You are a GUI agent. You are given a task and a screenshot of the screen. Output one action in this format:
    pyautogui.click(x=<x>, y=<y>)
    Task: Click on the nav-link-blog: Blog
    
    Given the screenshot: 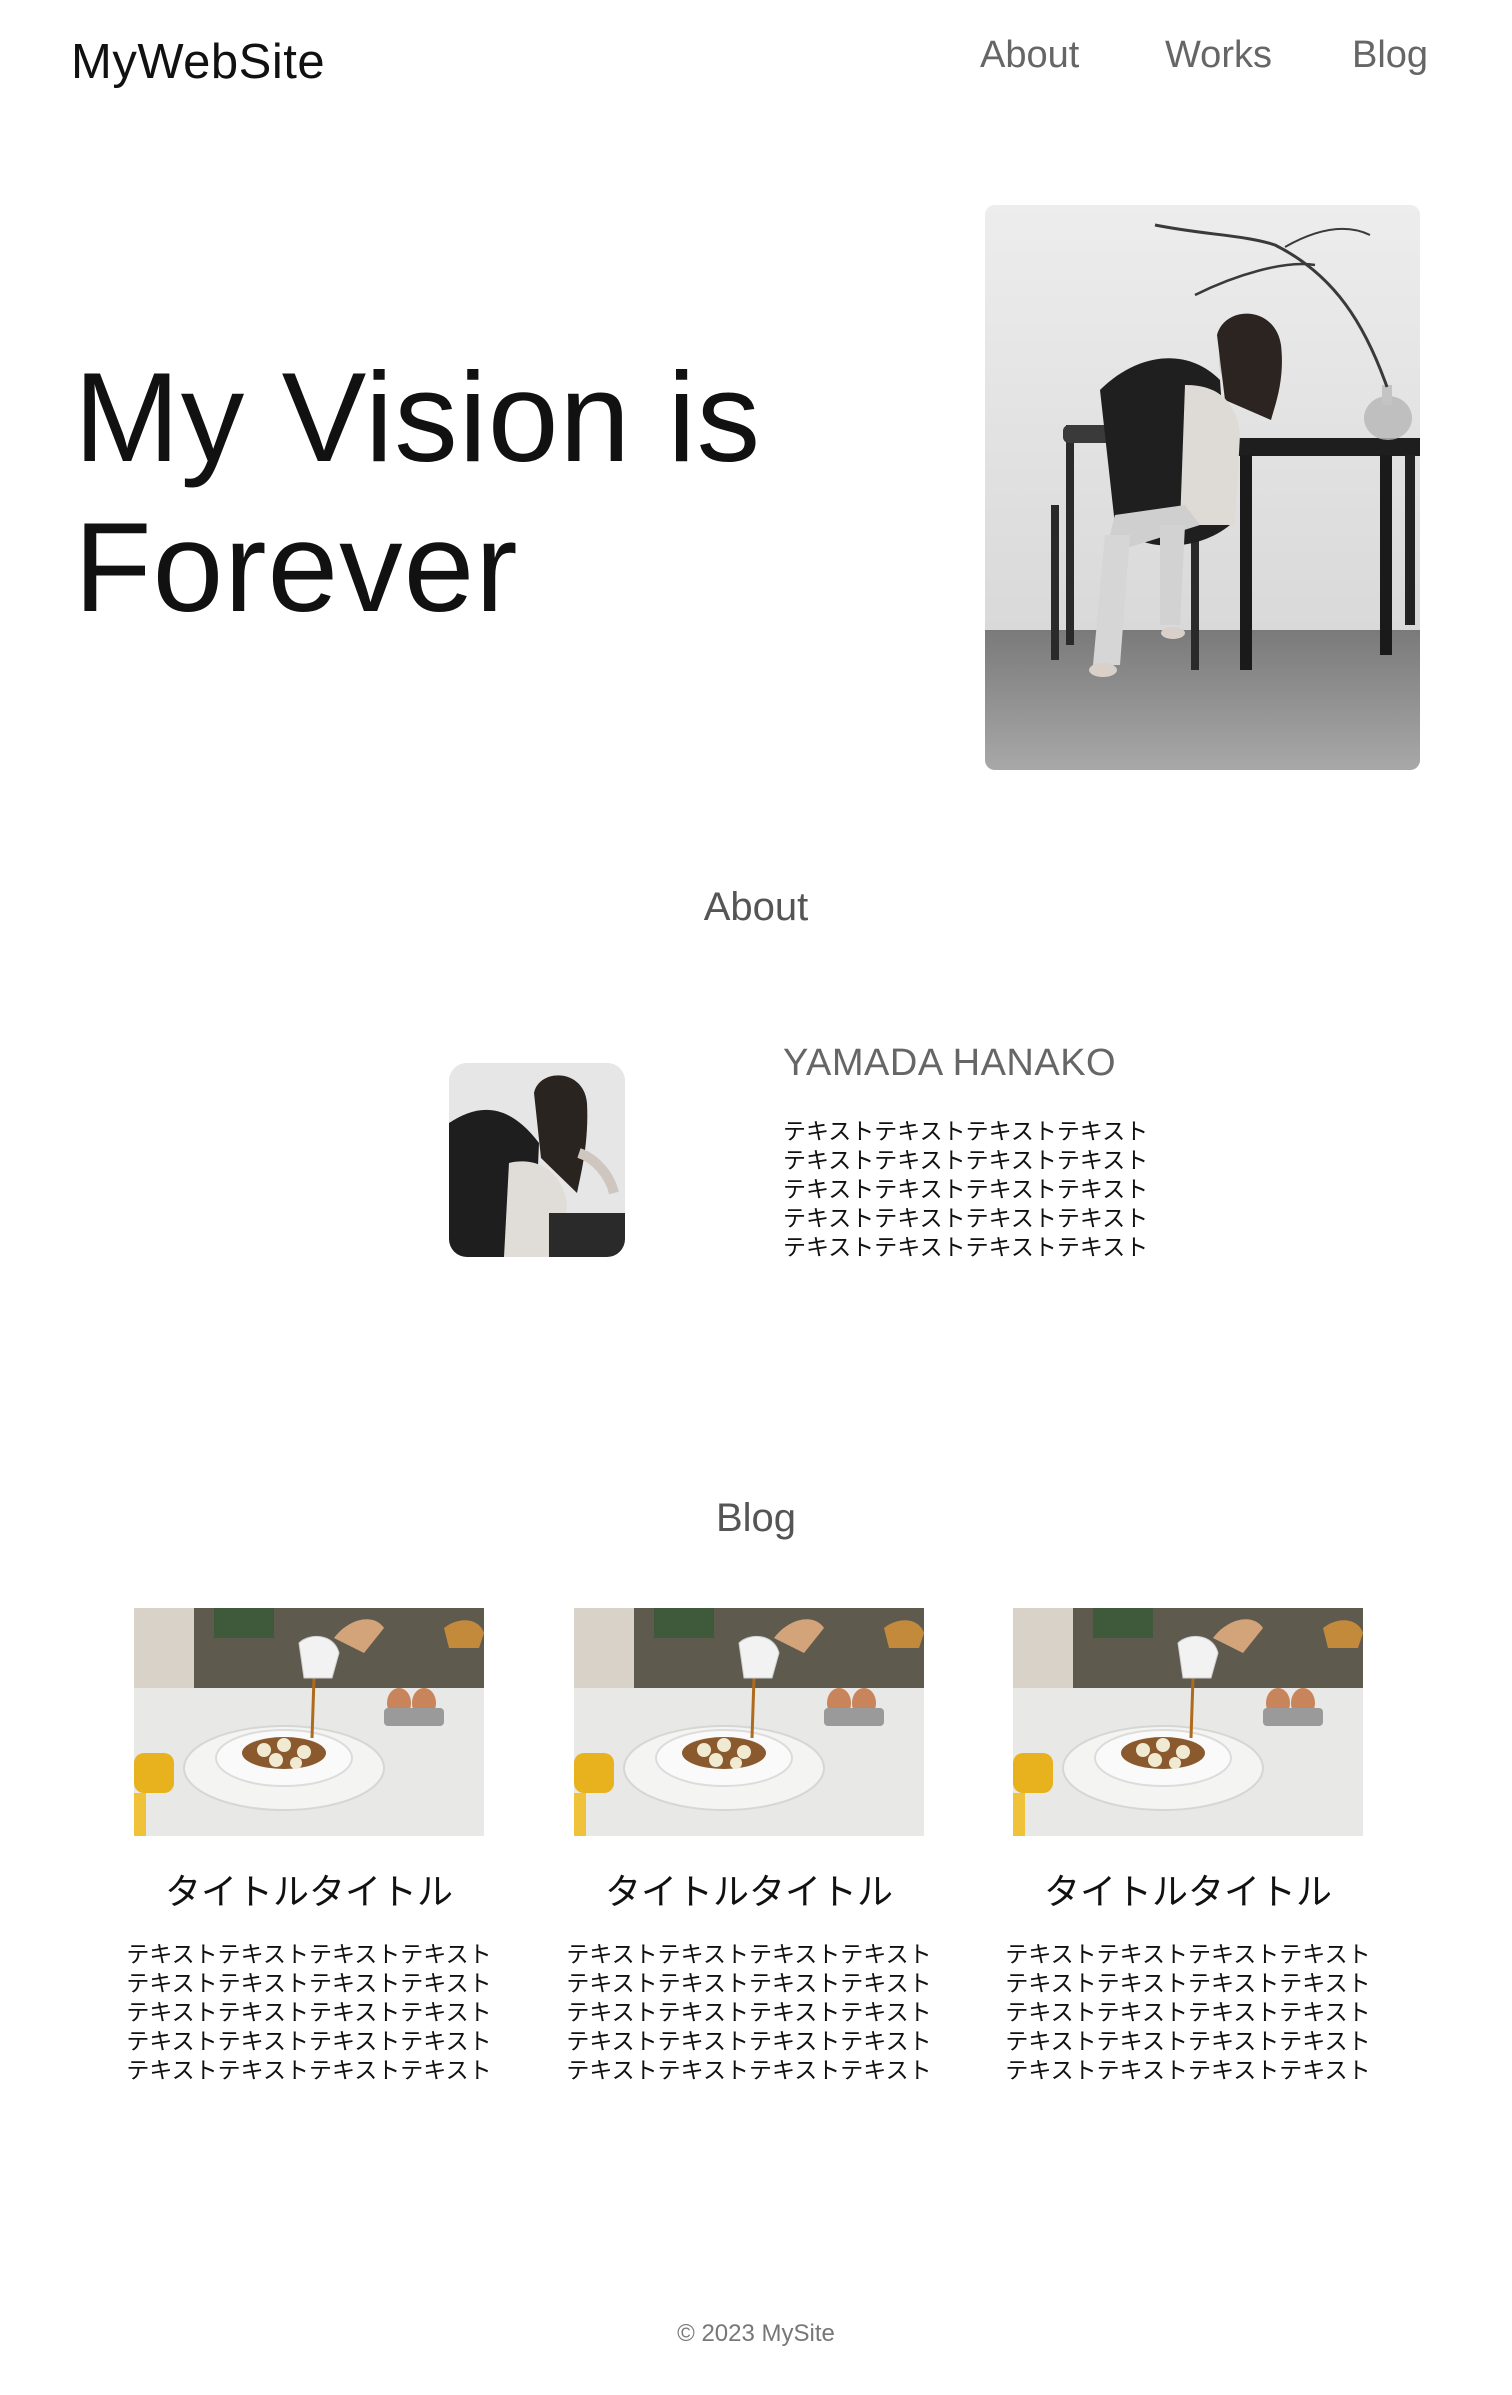 What is the action you would take?
    pyautogui.click(x=1390, y=55)
    